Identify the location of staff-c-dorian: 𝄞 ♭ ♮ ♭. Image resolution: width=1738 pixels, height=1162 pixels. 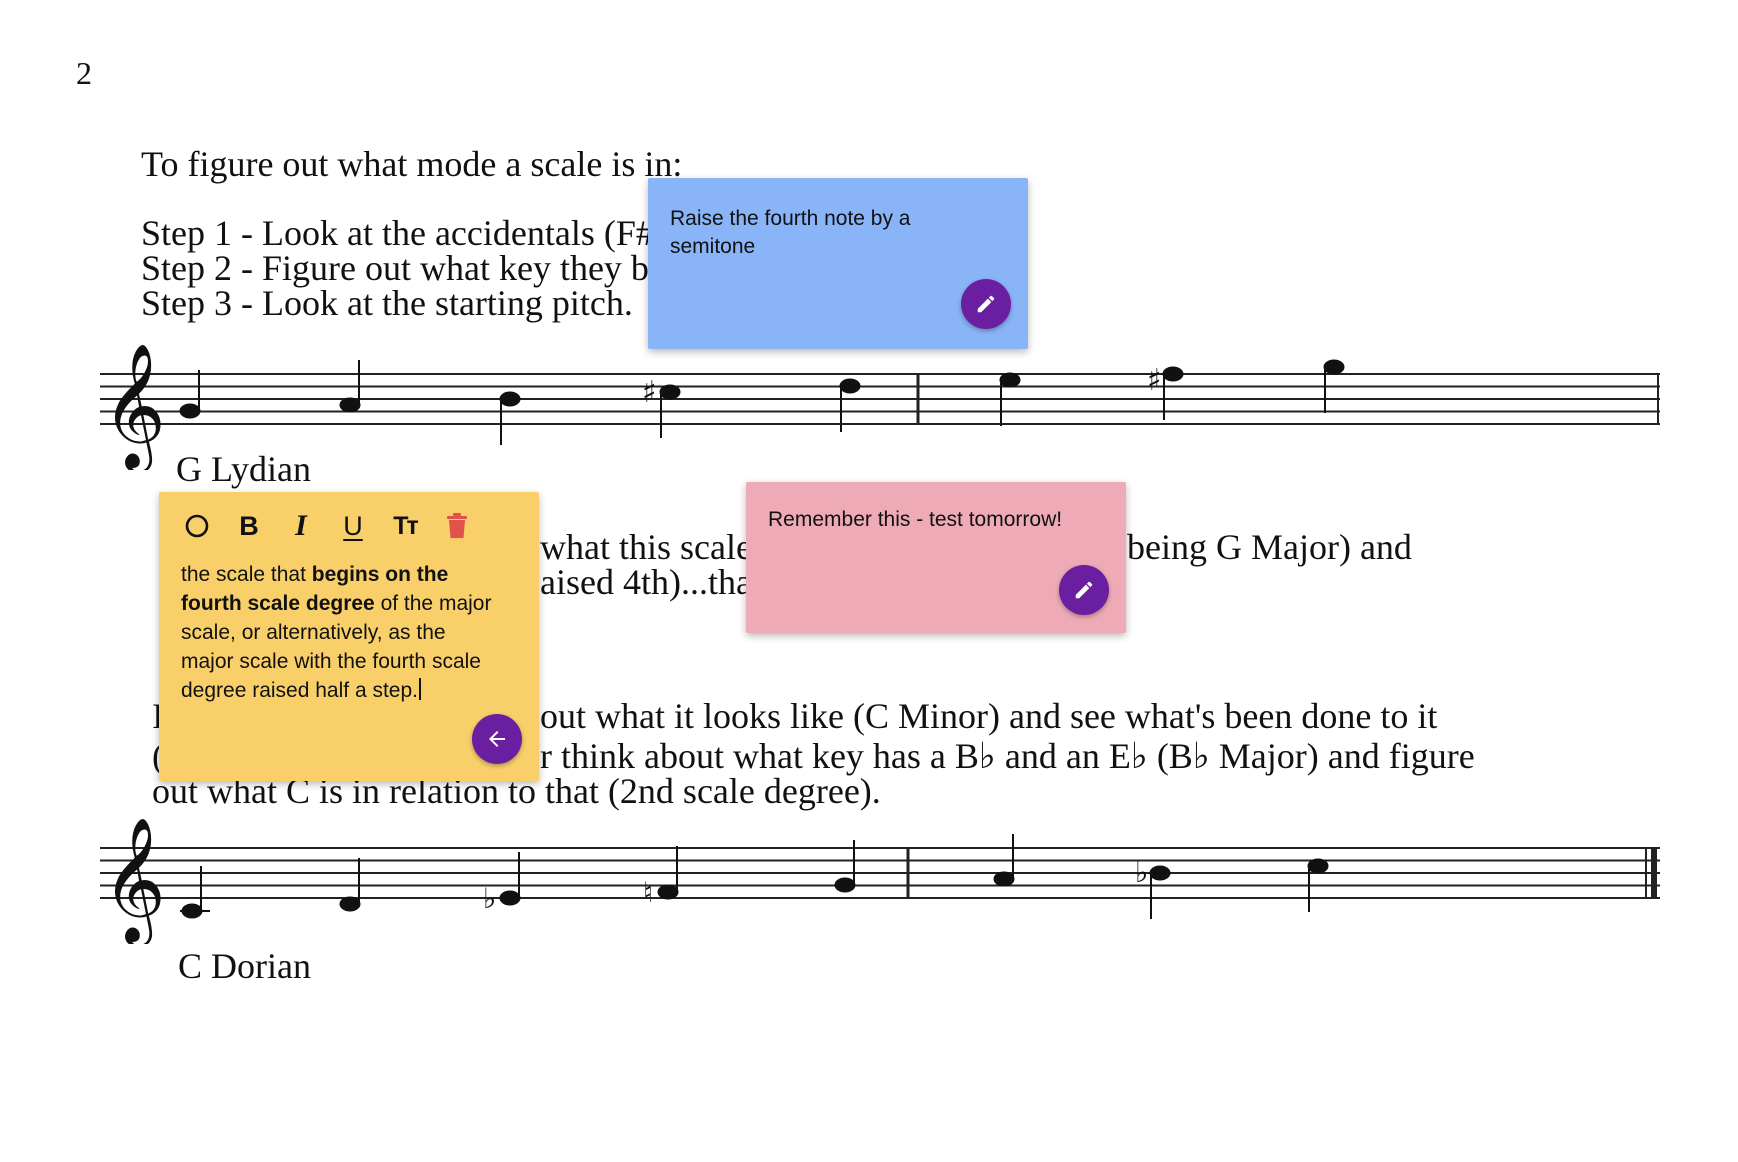
(880, 880).